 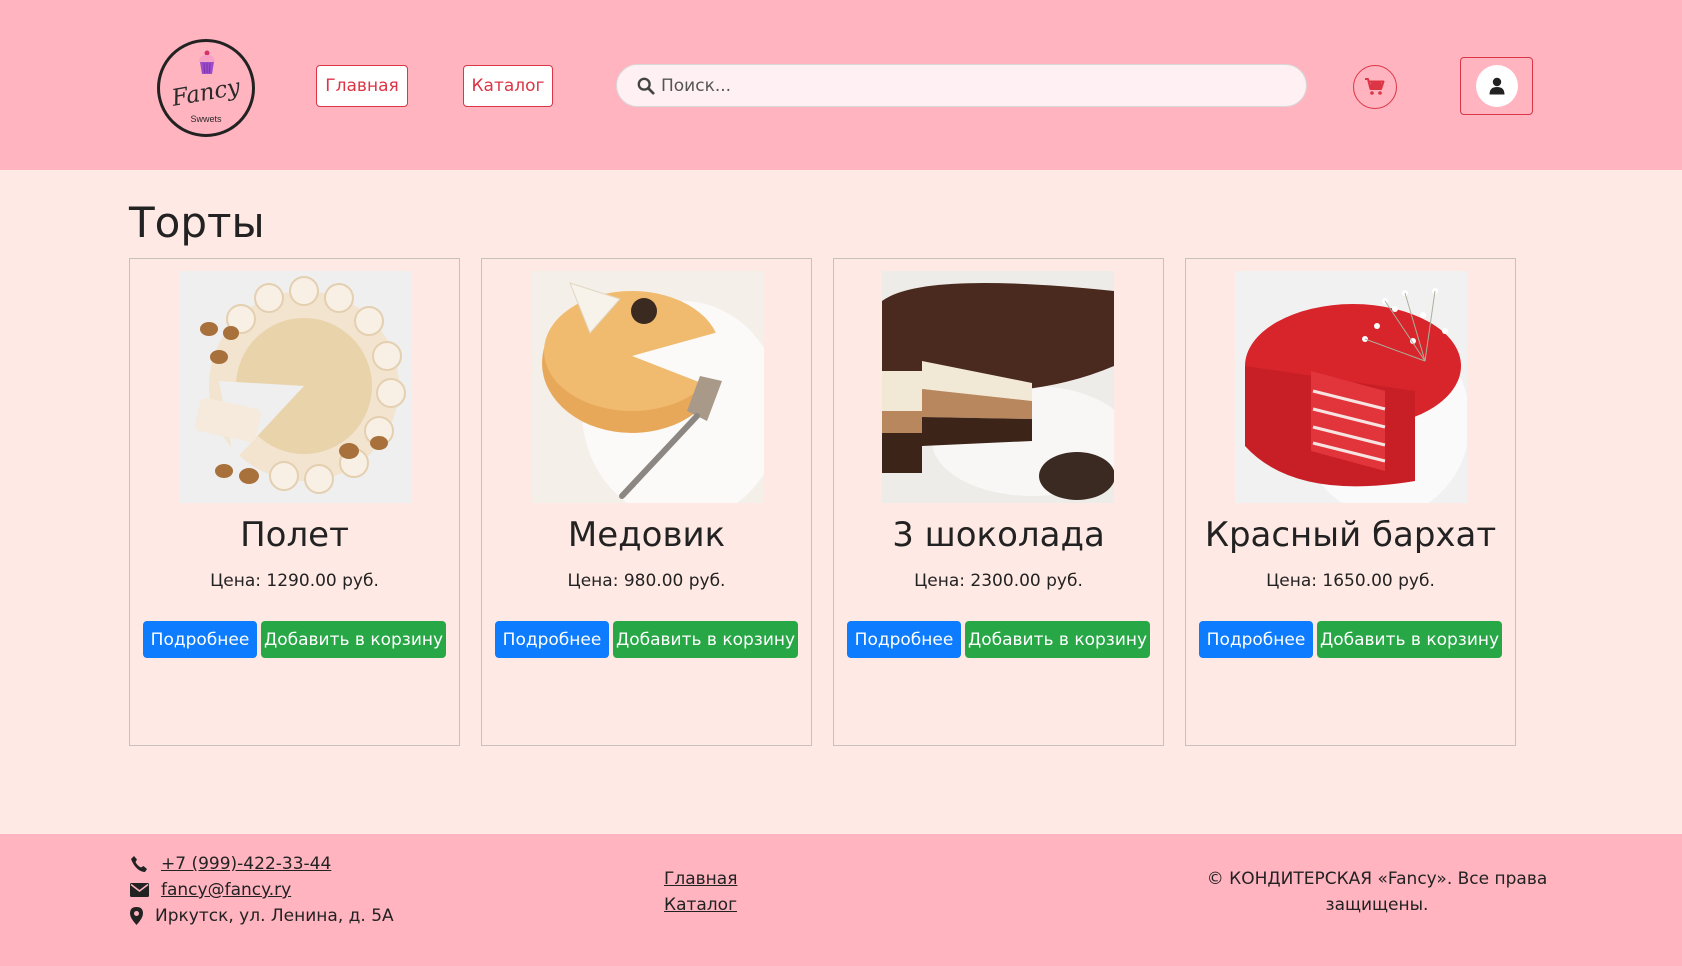 I want to click on footer-email: fancy@fancy.ry, so click(x=210, y=890).